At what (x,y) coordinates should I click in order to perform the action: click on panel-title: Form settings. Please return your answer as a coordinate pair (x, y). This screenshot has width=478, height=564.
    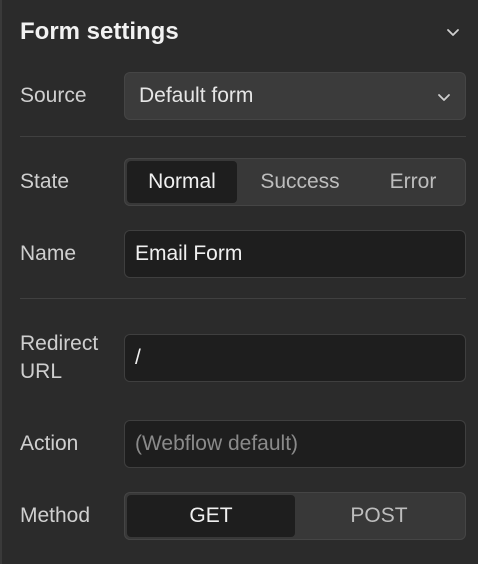
    Looking at the image, I should click on (99, 31).